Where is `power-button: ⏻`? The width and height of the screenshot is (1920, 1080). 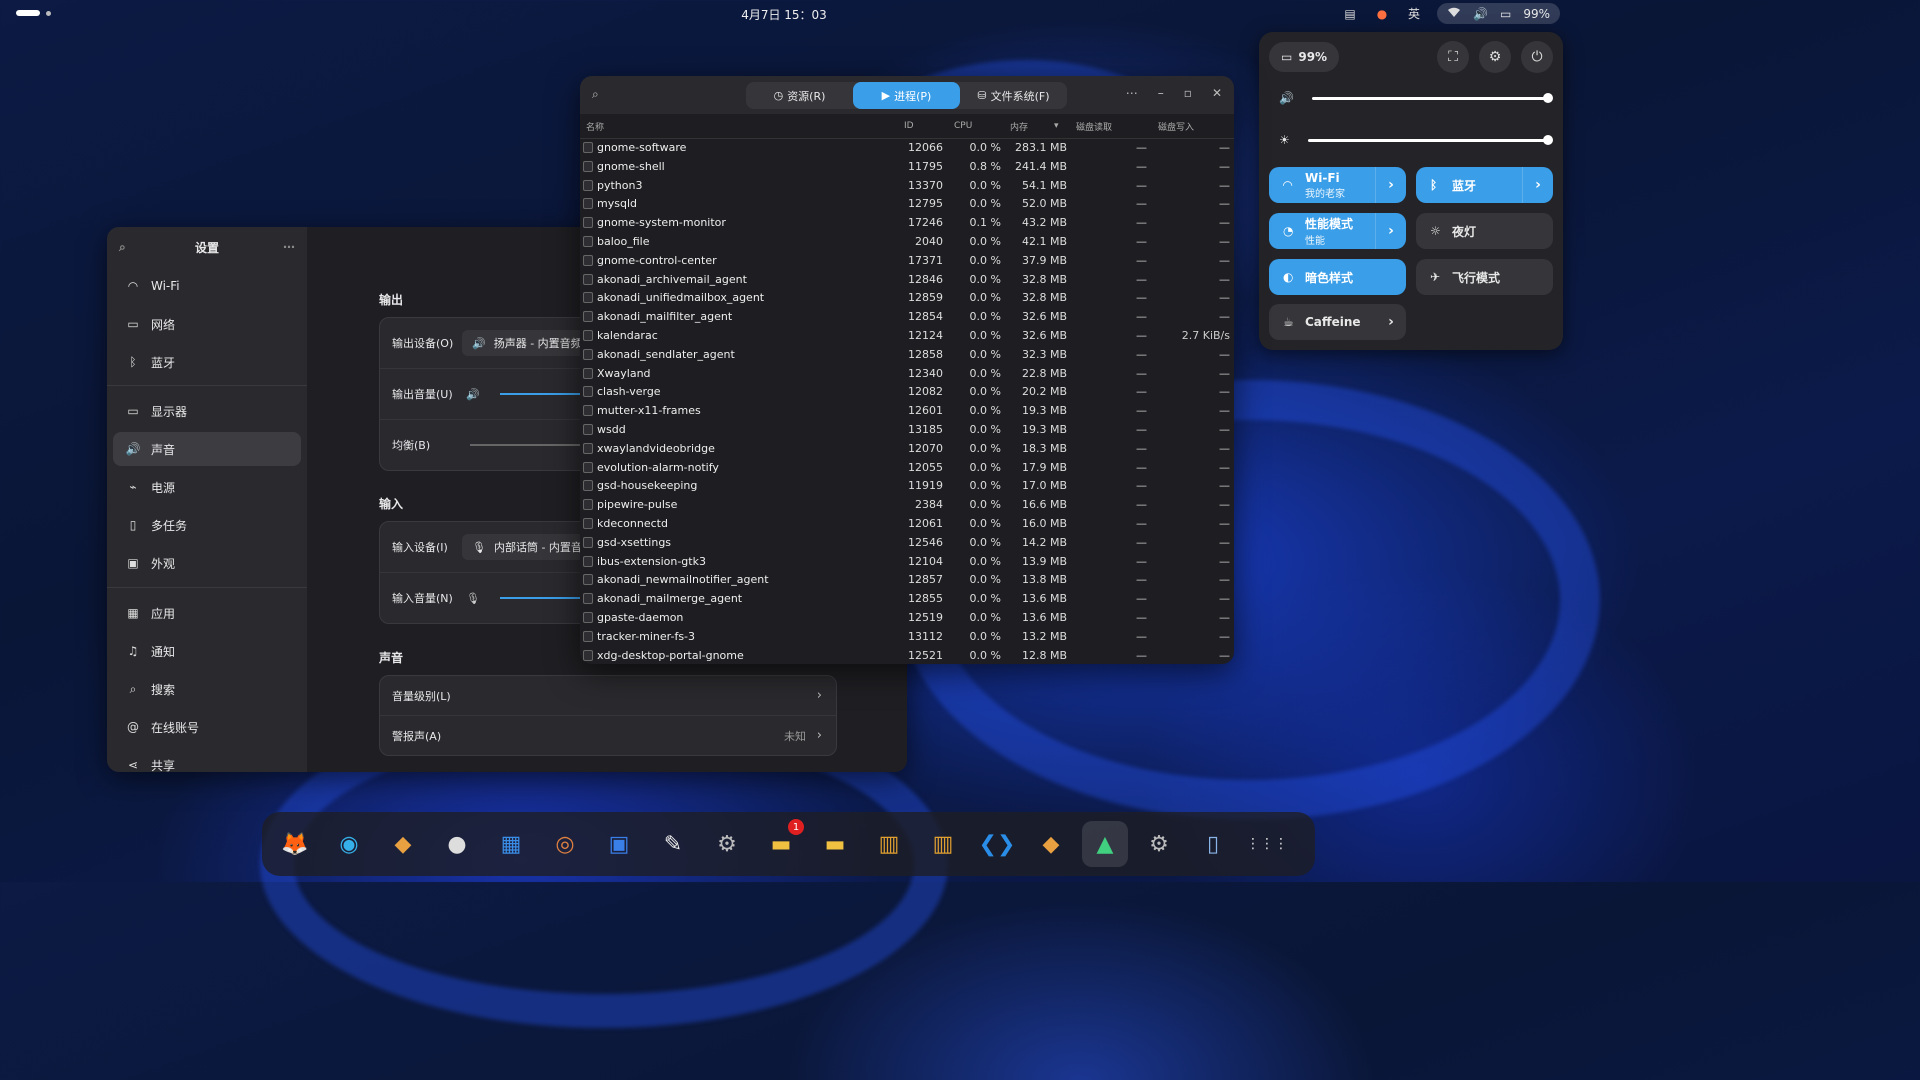
power-button: ⏻ is located at coordinates (1537, 57).